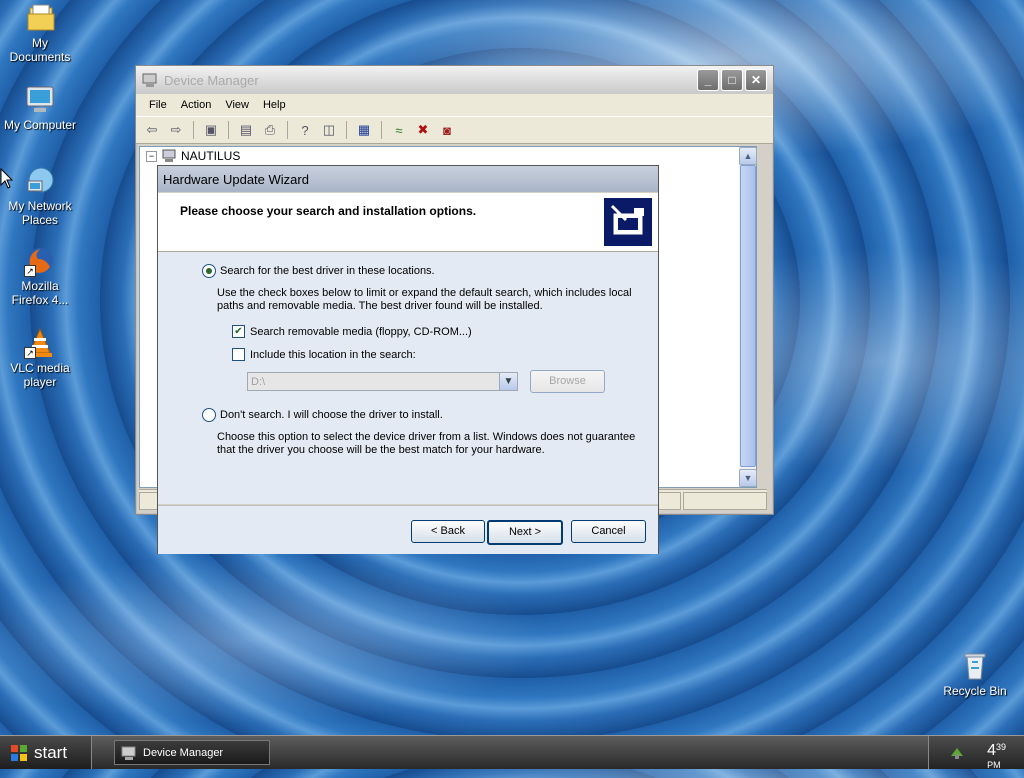 The height and width of the screenshot is (778, 1024). Describe the element at coordinates (512, 752) in the screenshot. I see `taskbar: start Device Manager 439 PM` at that location.